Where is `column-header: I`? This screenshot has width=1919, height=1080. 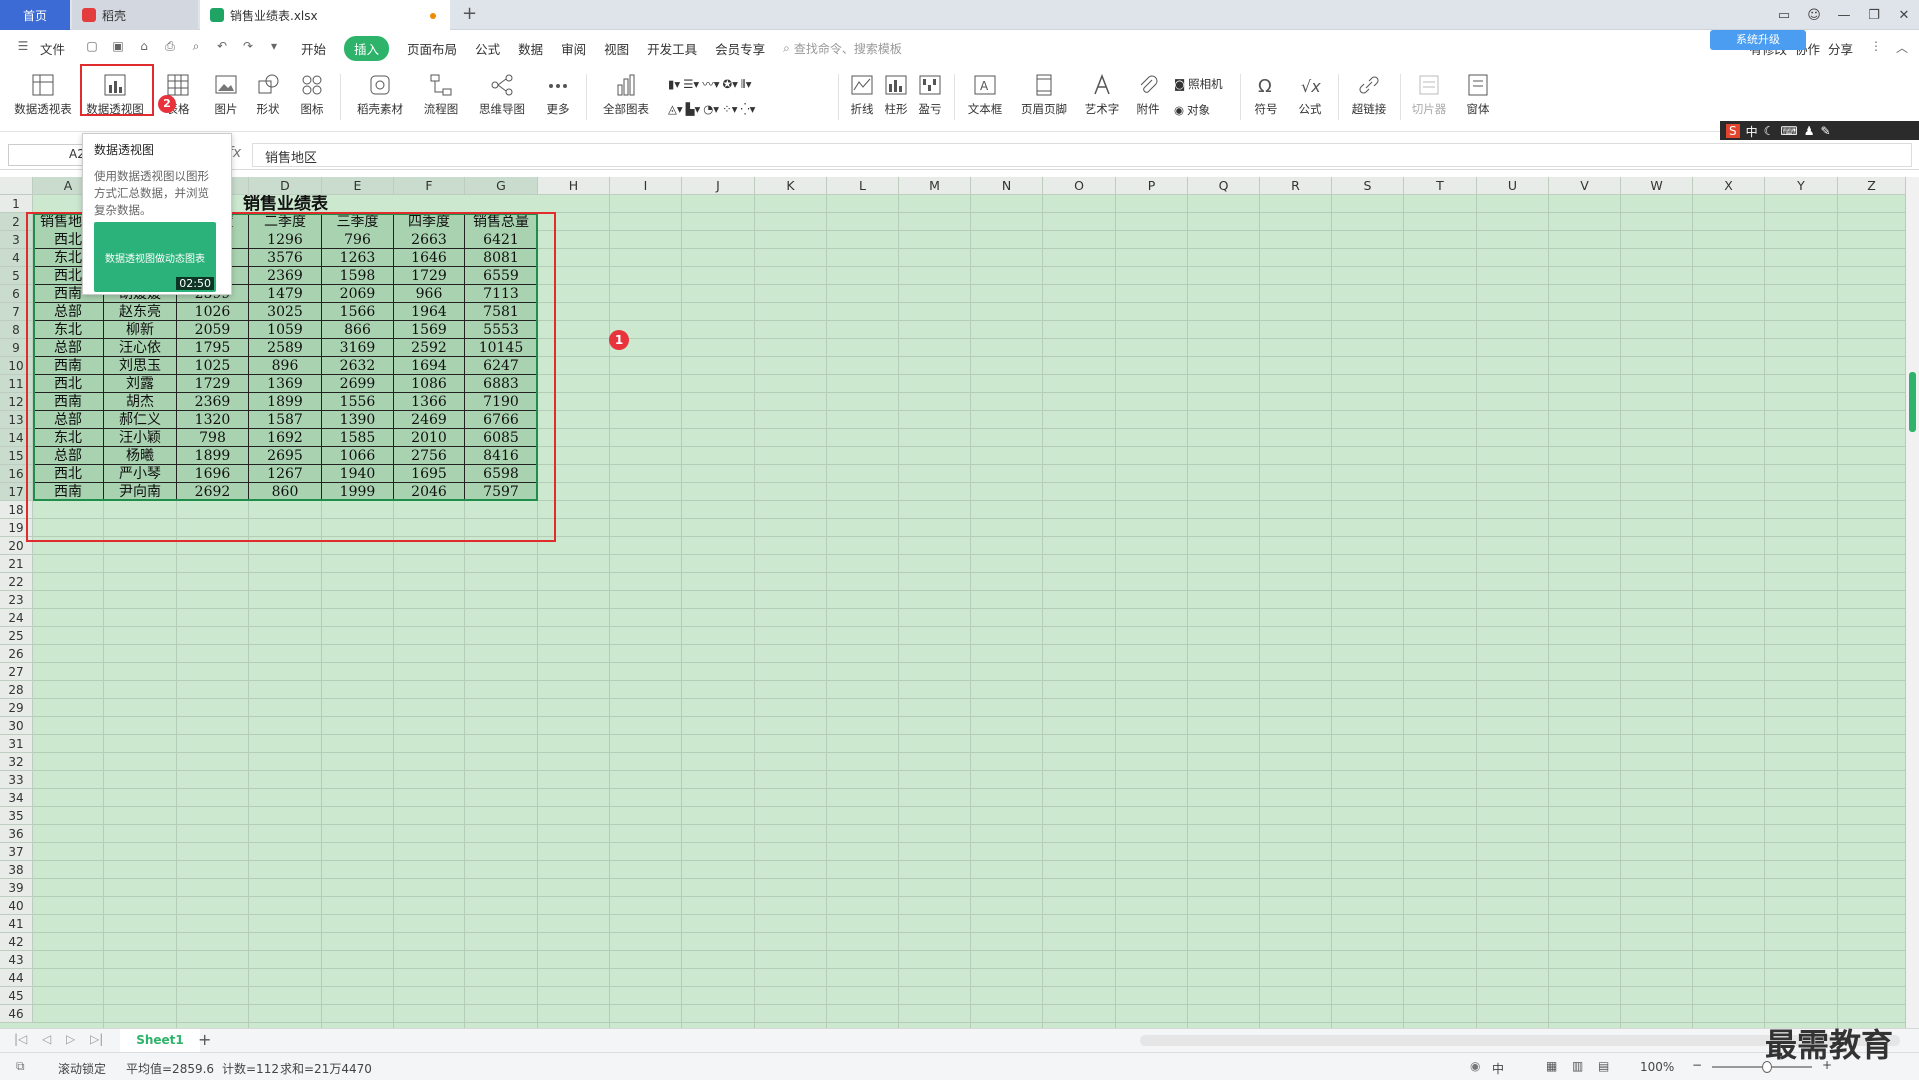 column-header: I is located at coordinates (646, 186).